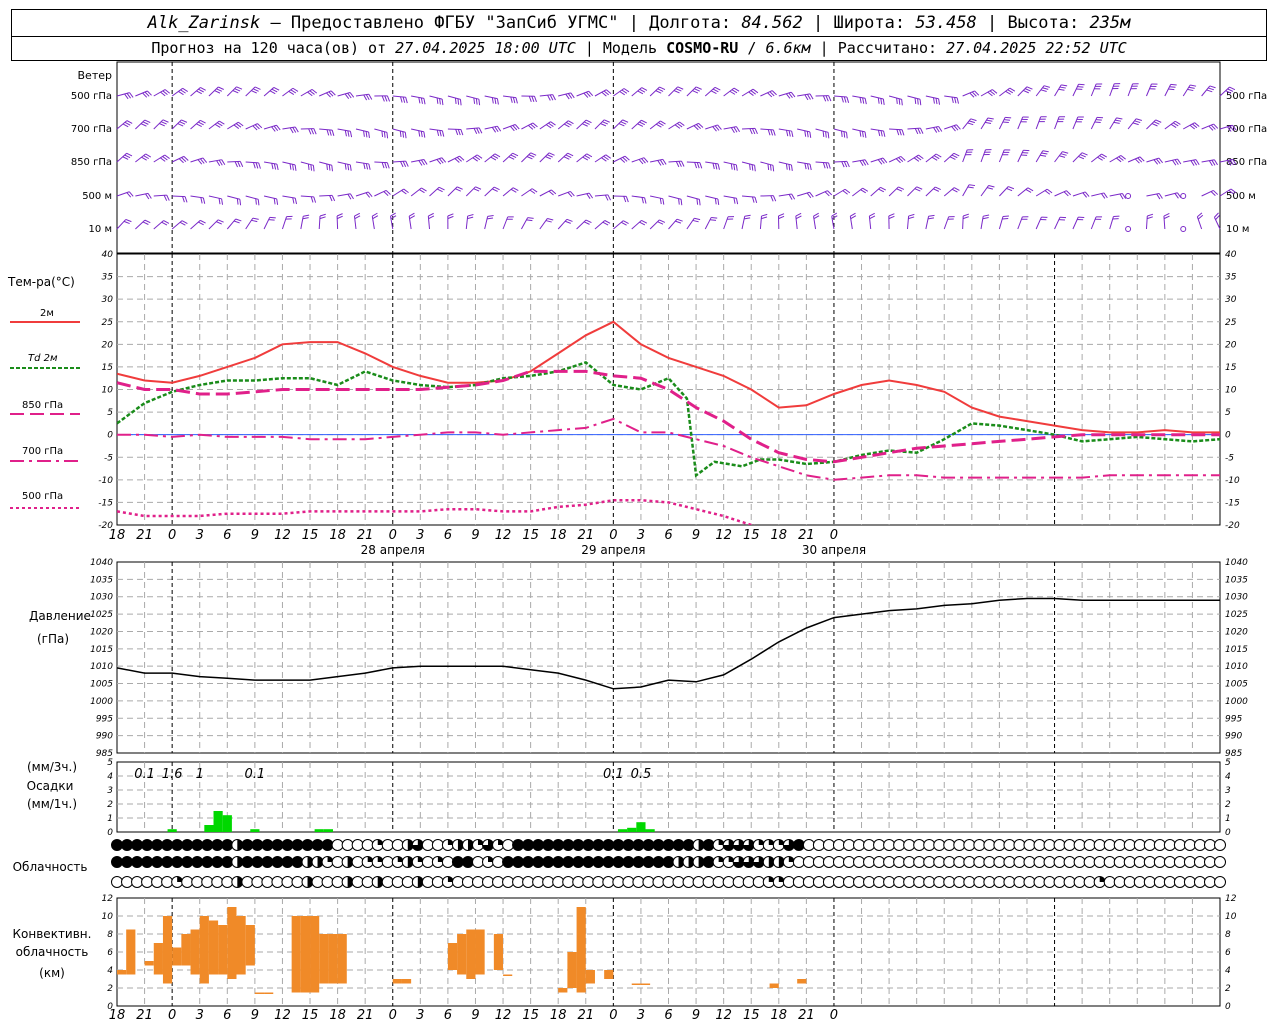 This screenshot has height=1024, width=1280. Describe the element at coordinates (1231, 368) in the screenshot. I see `temp-panel-ytick-right: 15` at that location.